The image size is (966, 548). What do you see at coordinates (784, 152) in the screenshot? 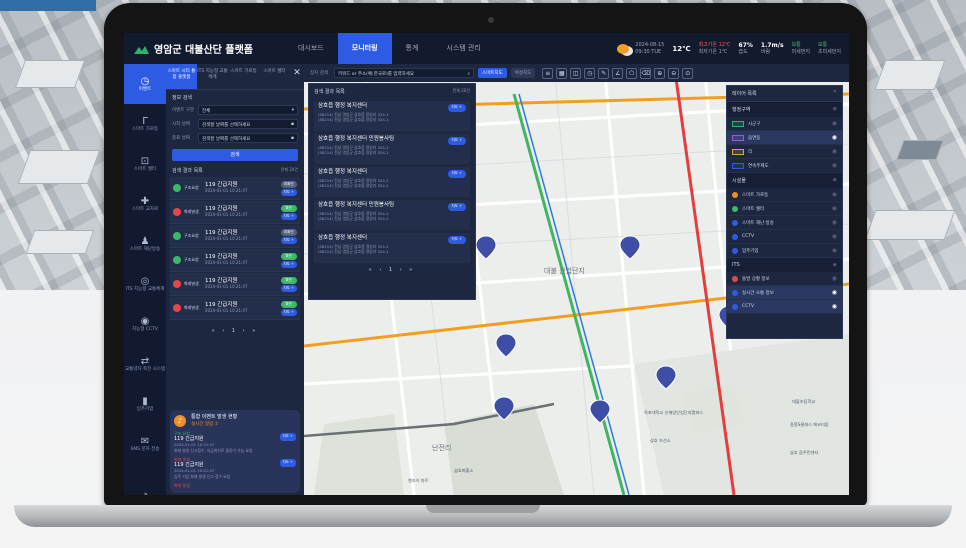
I see `layer-row: 리 ◉` at bounding box center [784, 152].